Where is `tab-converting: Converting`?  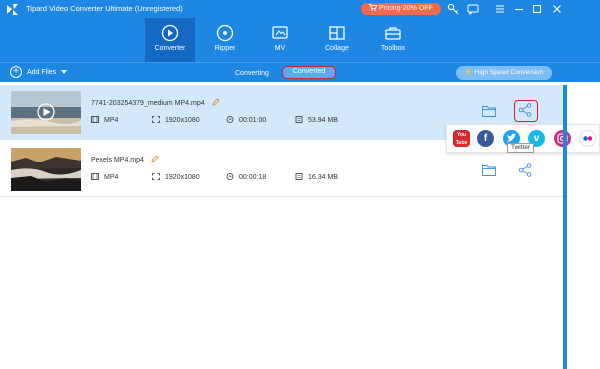 tab-converting: Converting is located at coordinates (252, 73).